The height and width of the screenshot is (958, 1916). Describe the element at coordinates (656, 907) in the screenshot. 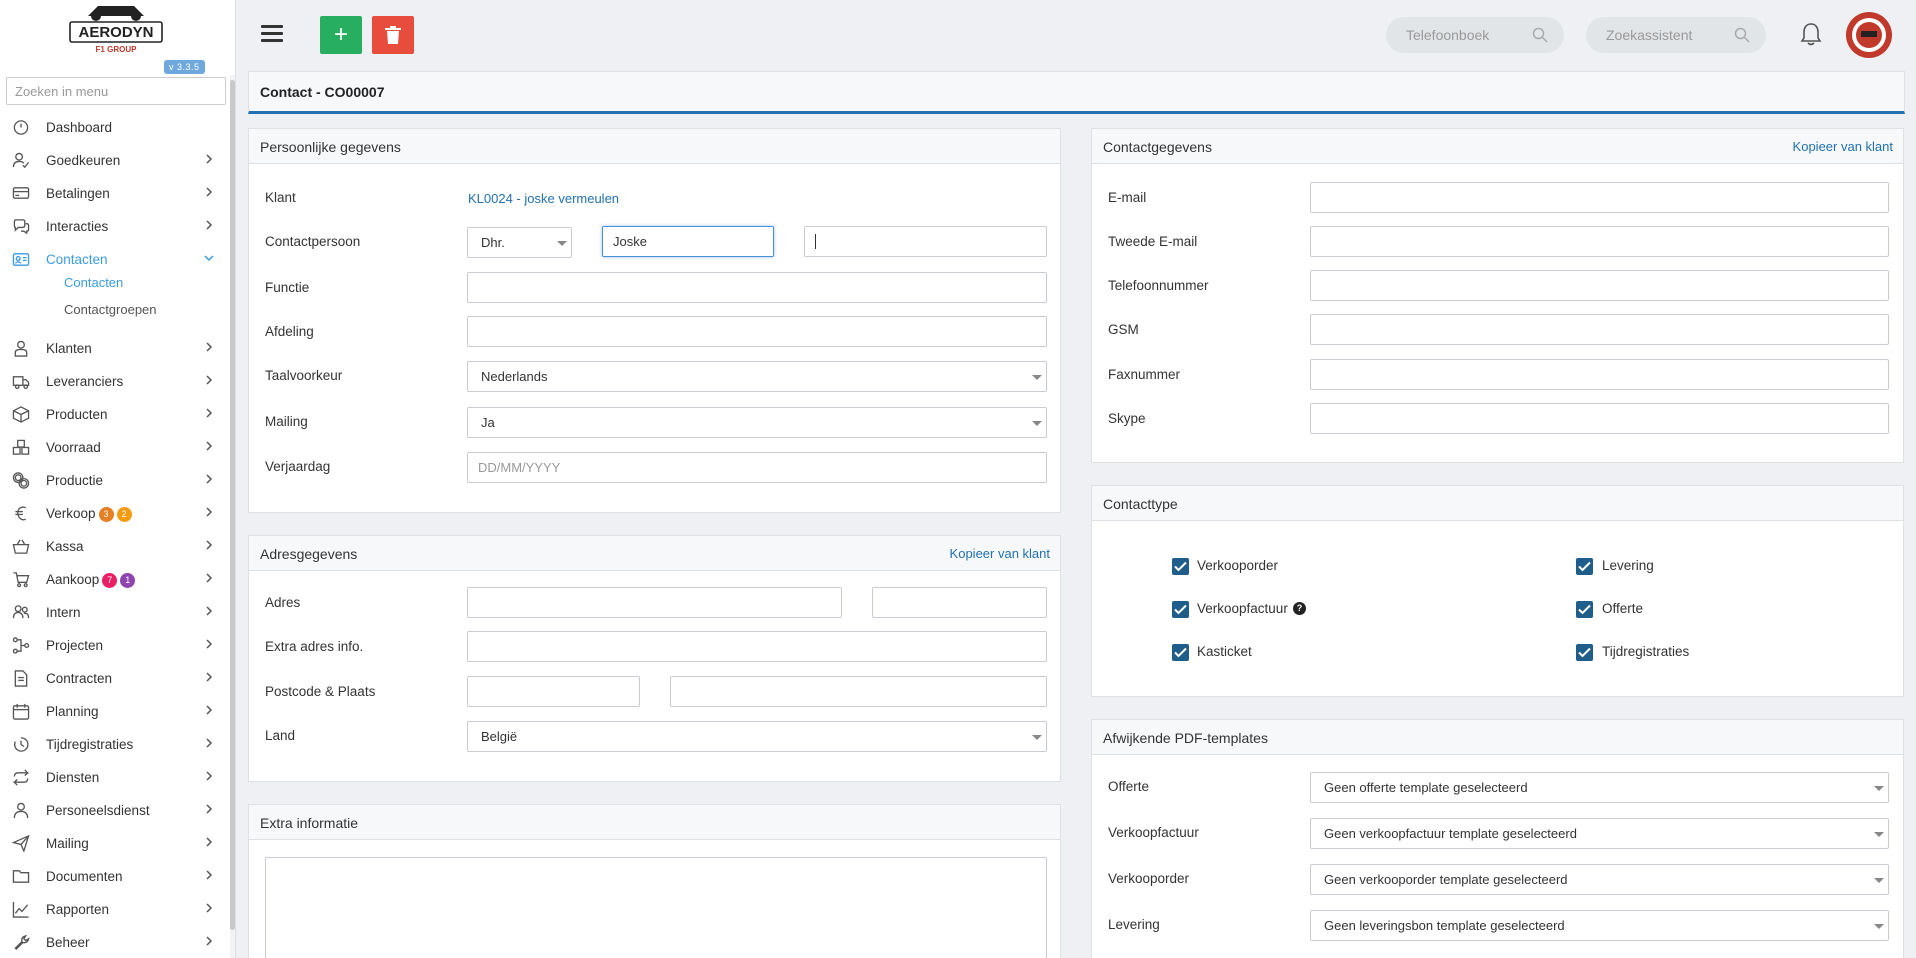

I see `extra-info-textarea` at that location.